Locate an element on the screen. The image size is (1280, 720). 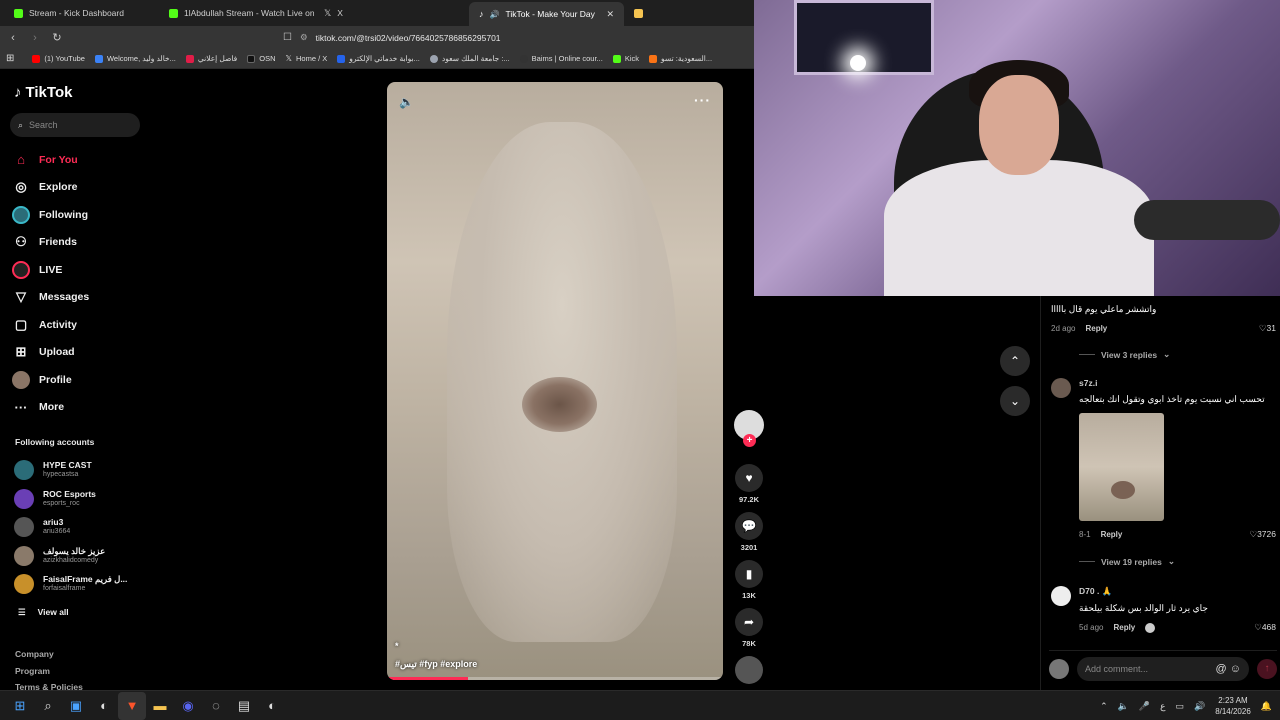
nav-friends: ⚇ Friends is located at coordinates (79, 243).